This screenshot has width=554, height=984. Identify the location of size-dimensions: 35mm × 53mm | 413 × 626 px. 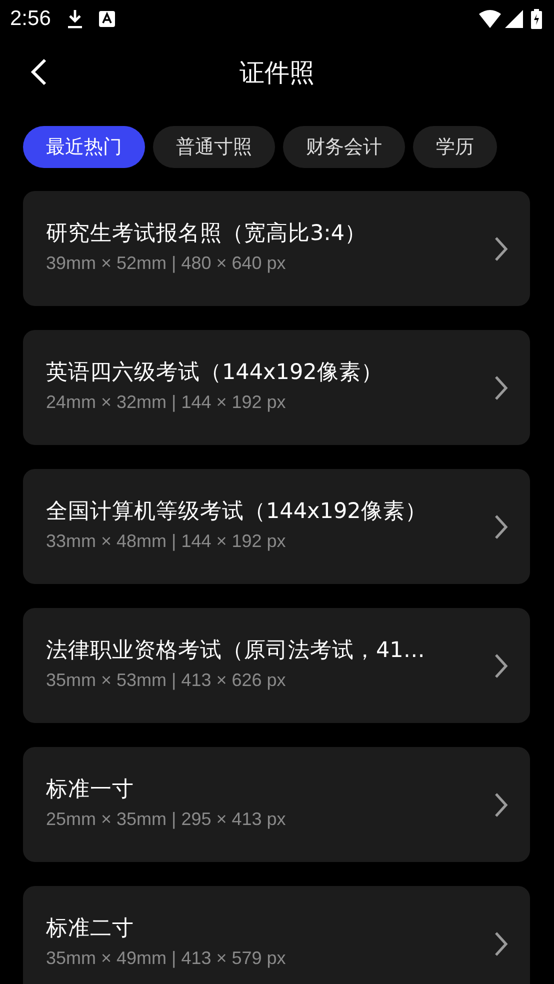
(166, 680).